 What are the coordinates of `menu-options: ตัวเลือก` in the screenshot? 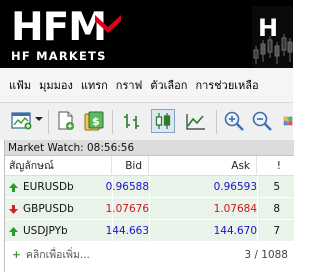 It's located at (168, 85).